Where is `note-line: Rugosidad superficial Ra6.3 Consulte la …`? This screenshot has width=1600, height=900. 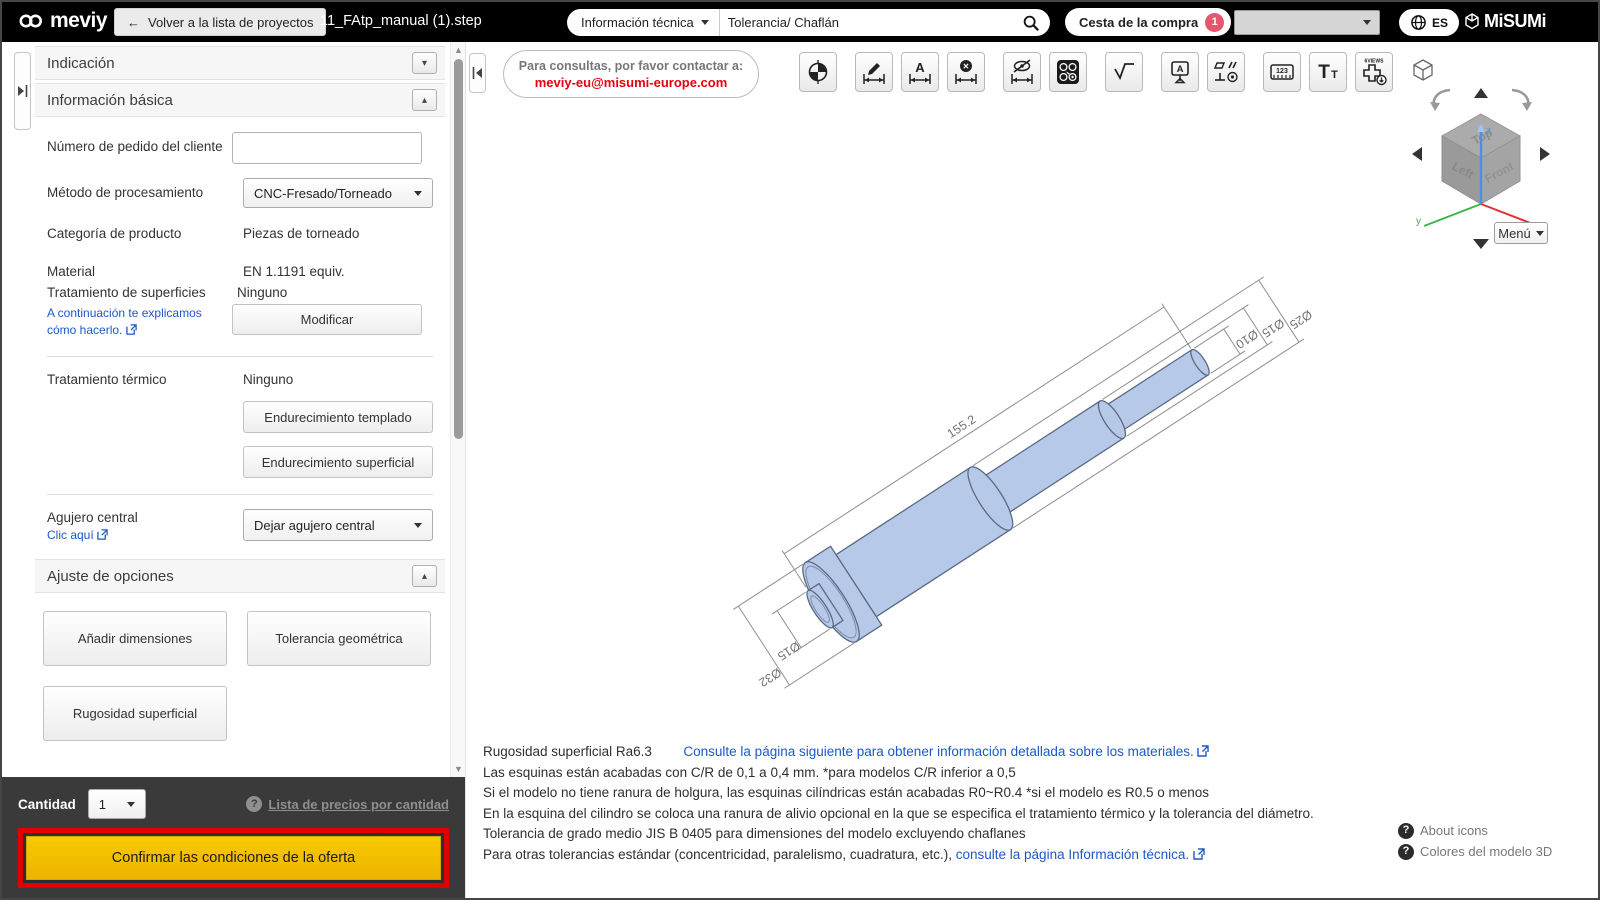 note-line: Rugosidad superficial Ra6.3 Consulte la … is located at coordinates (898, 752).